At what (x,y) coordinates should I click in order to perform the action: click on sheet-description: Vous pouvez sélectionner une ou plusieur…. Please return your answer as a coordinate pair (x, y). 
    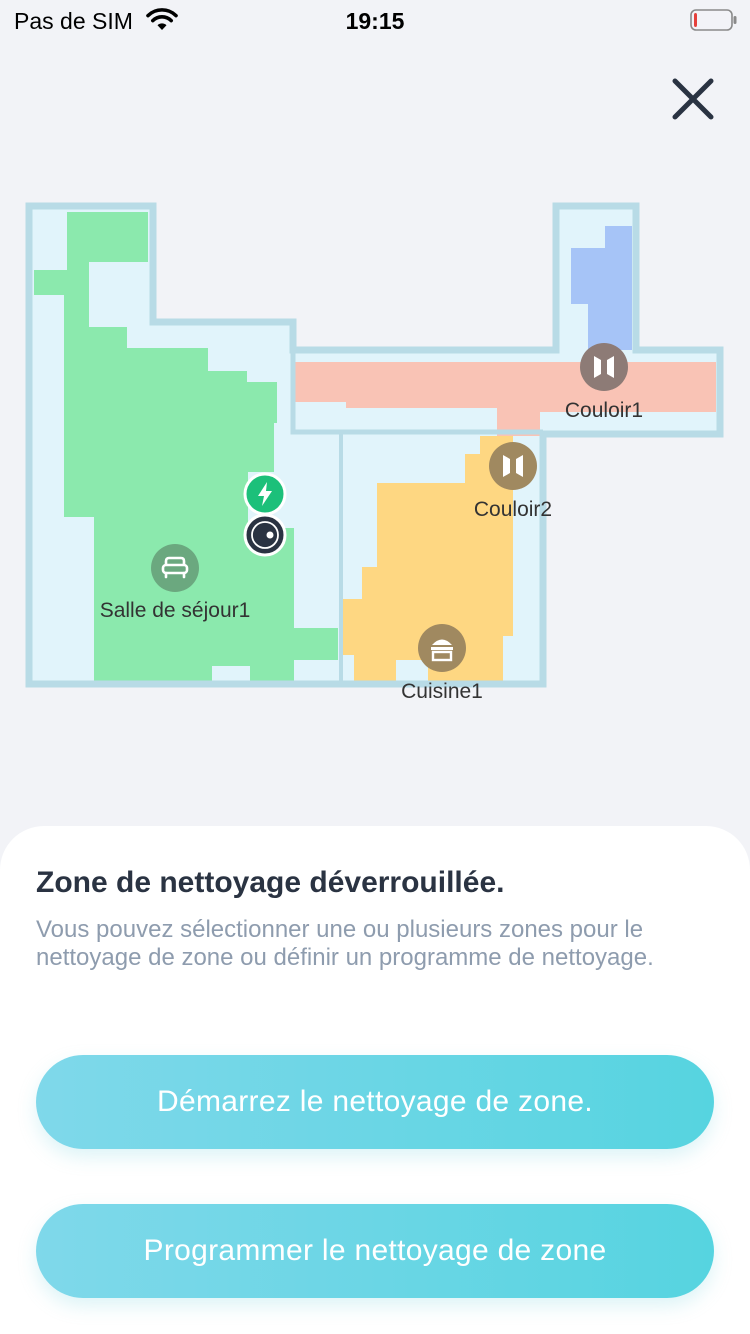
    Looking at the image, I should click on (345, 943).